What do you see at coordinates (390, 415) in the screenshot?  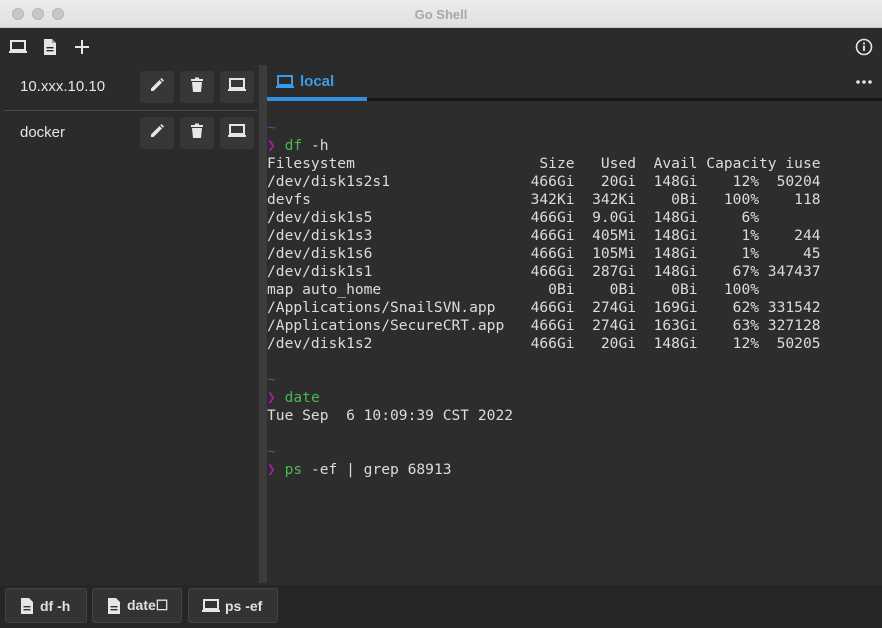 I see `output-line: Tue Sep 6 10:09:39 CST 2022` at bounding box center [390, 415].